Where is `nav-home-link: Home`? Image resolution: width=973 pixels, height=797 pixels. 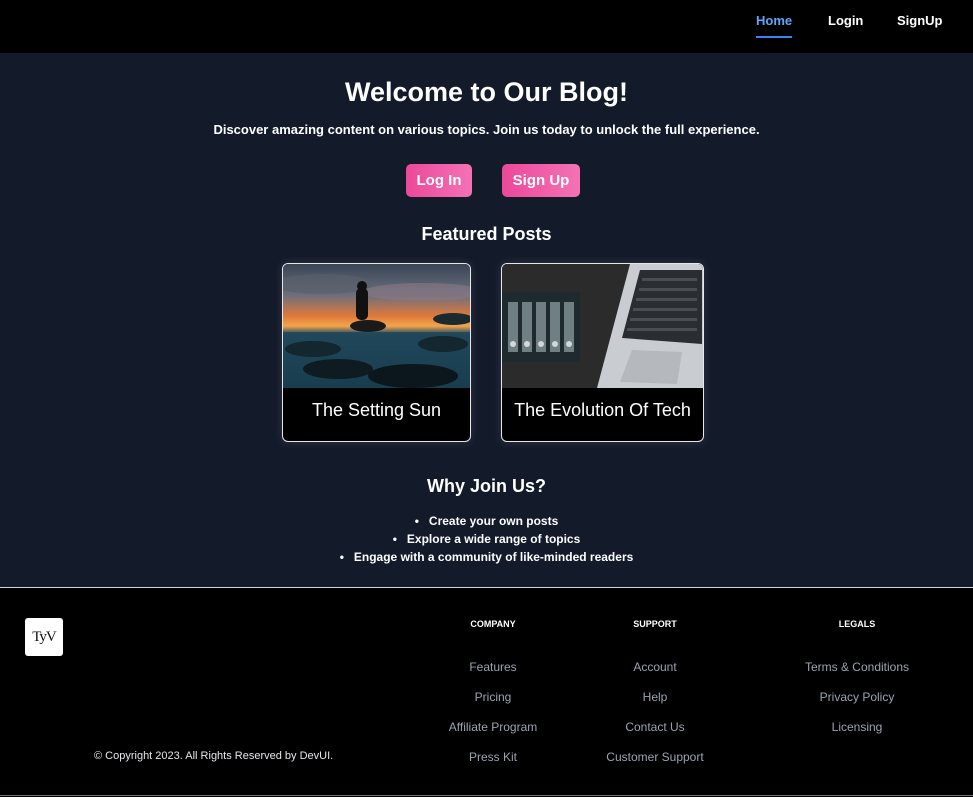
nav-home-link: Home is located at coordinates (774, 25).